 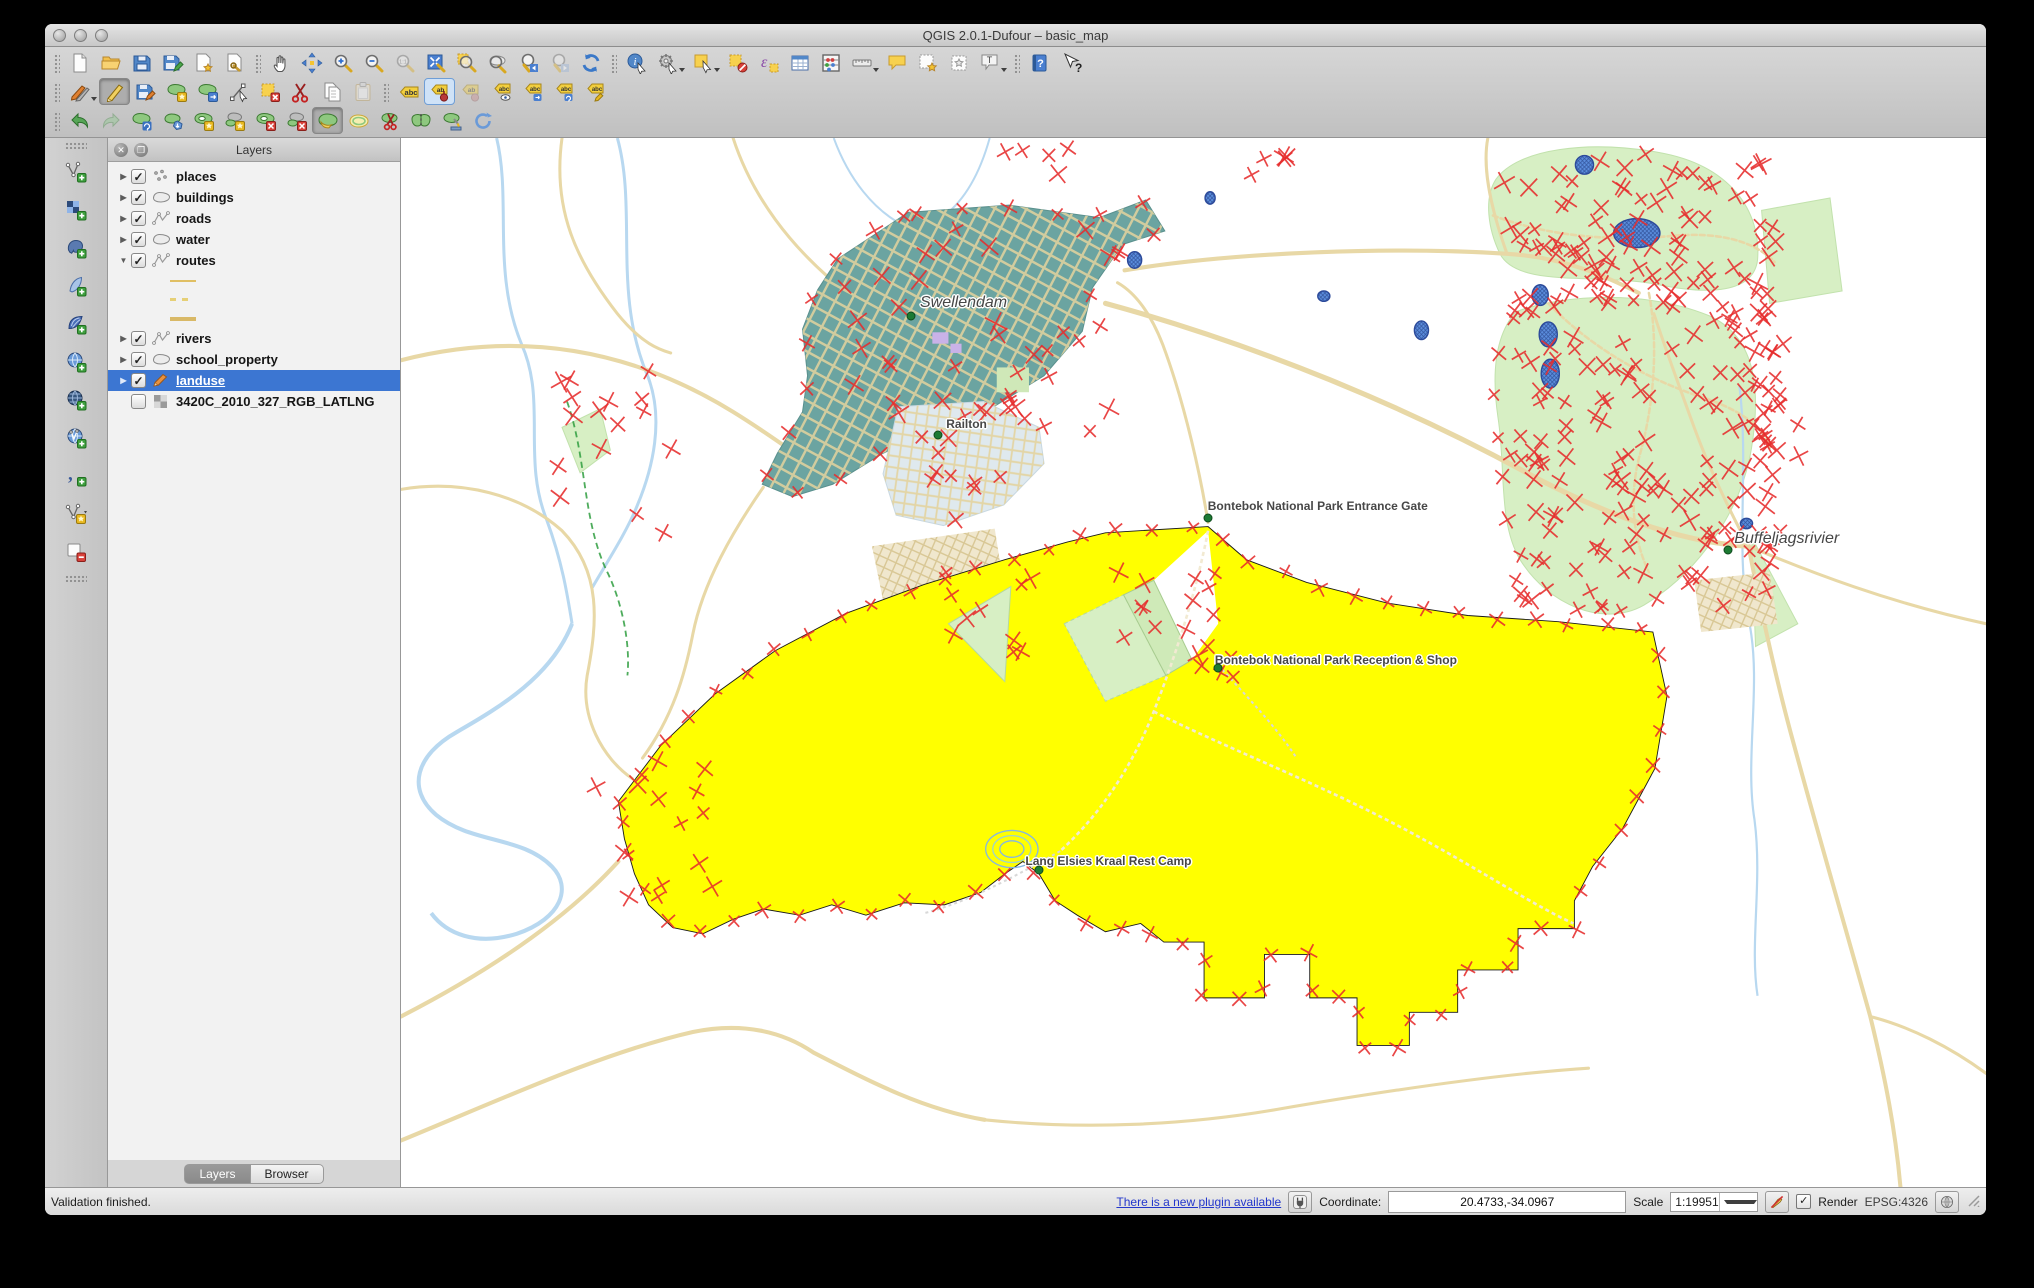 What do you see at coordinates (830, 62) in the screenshot?
I see `statistical-summary-button` at bounding box center [830, 62].